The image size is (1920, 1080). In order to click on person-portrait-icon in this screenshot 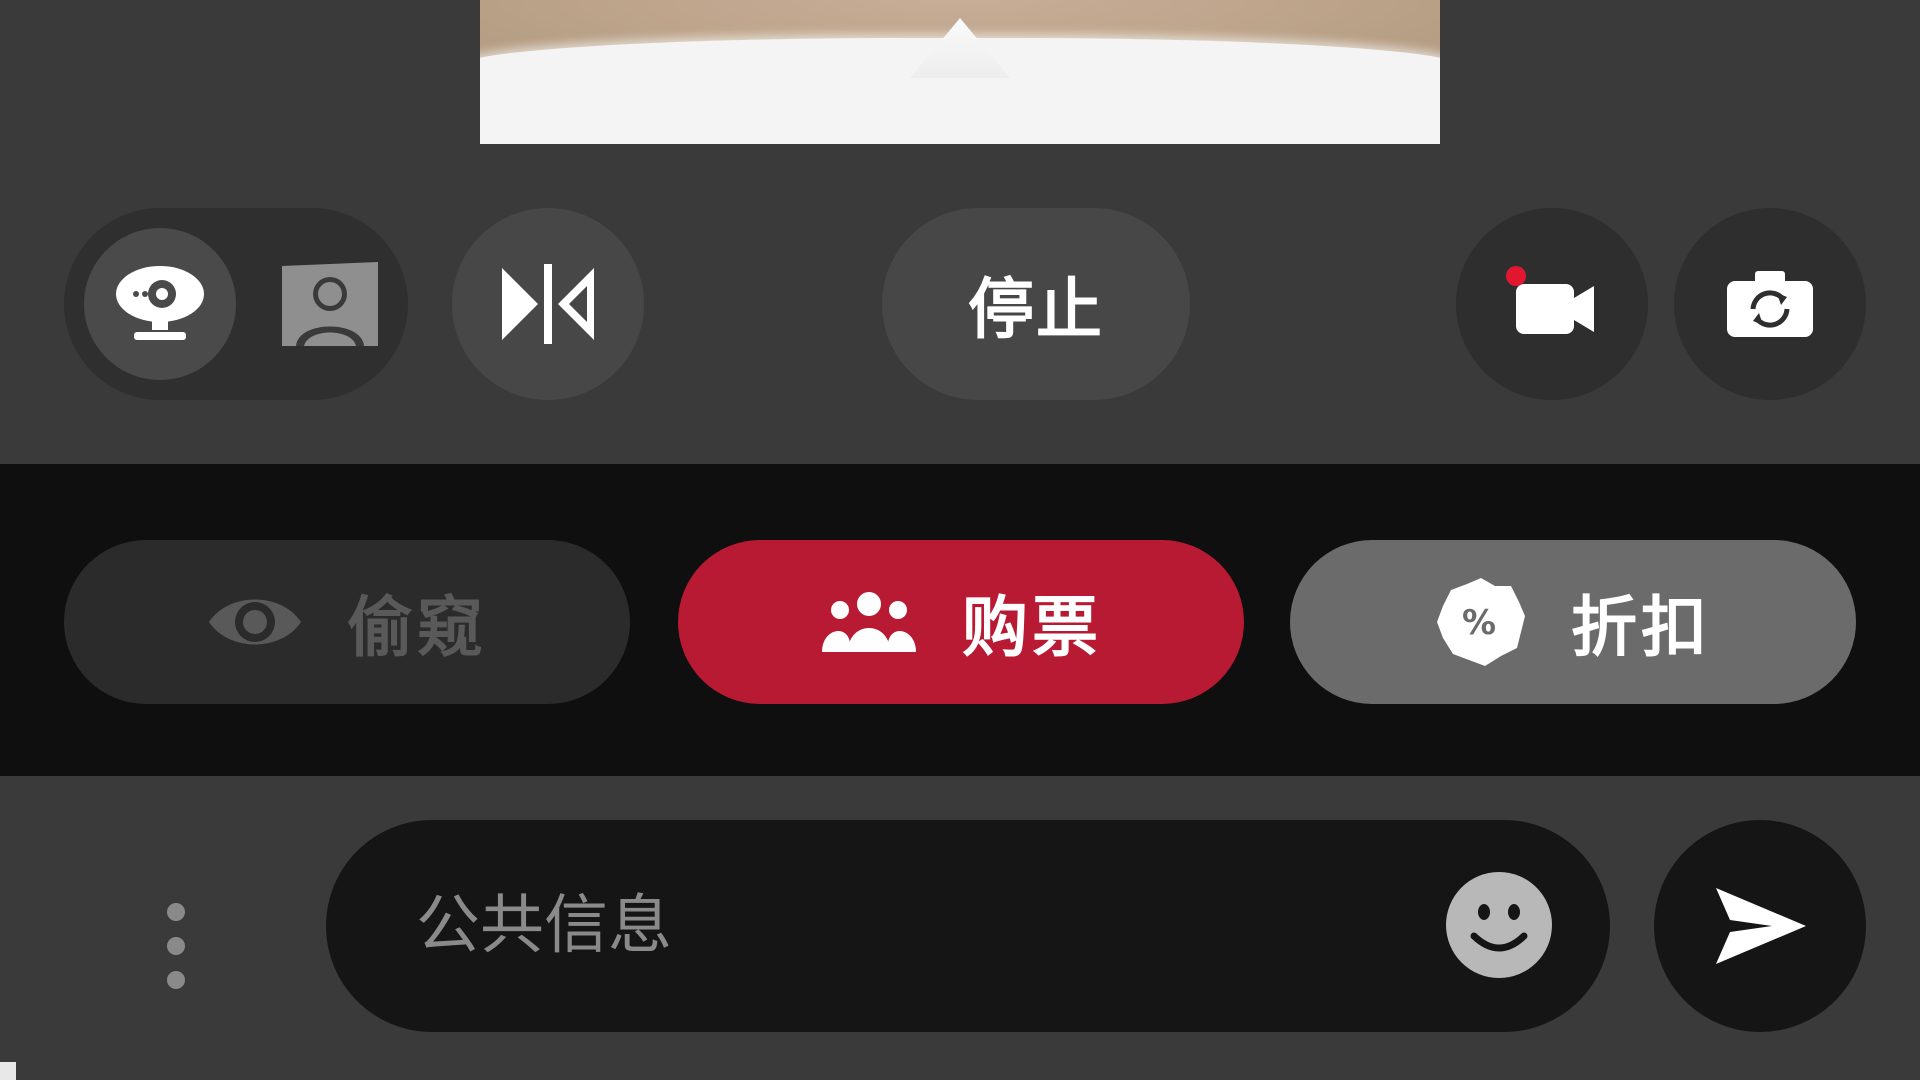, I will do `click(330, 304)`.